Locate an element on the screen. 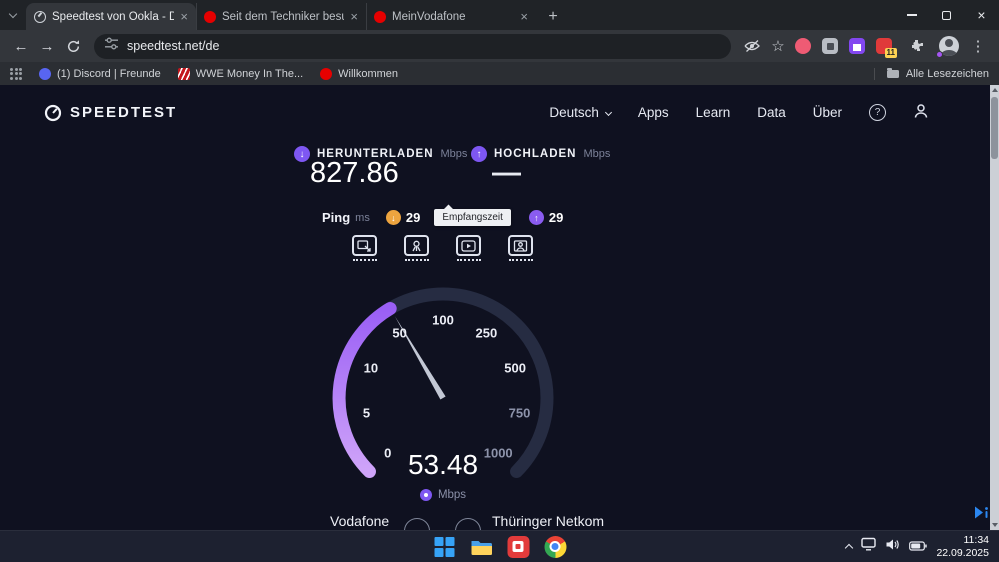 The image size is (999, 562). brand-name: SPEEDTEST is located at coordinates (124, 112).